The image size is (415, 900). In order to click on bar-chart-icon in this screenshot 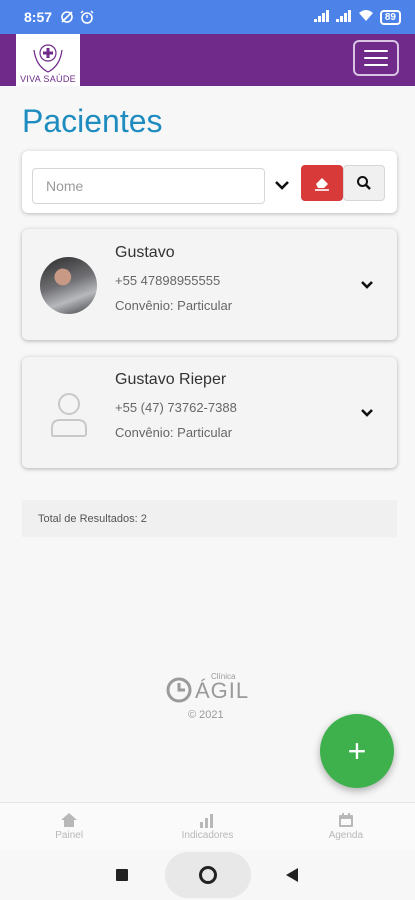, I will do `click(207, 821)`.